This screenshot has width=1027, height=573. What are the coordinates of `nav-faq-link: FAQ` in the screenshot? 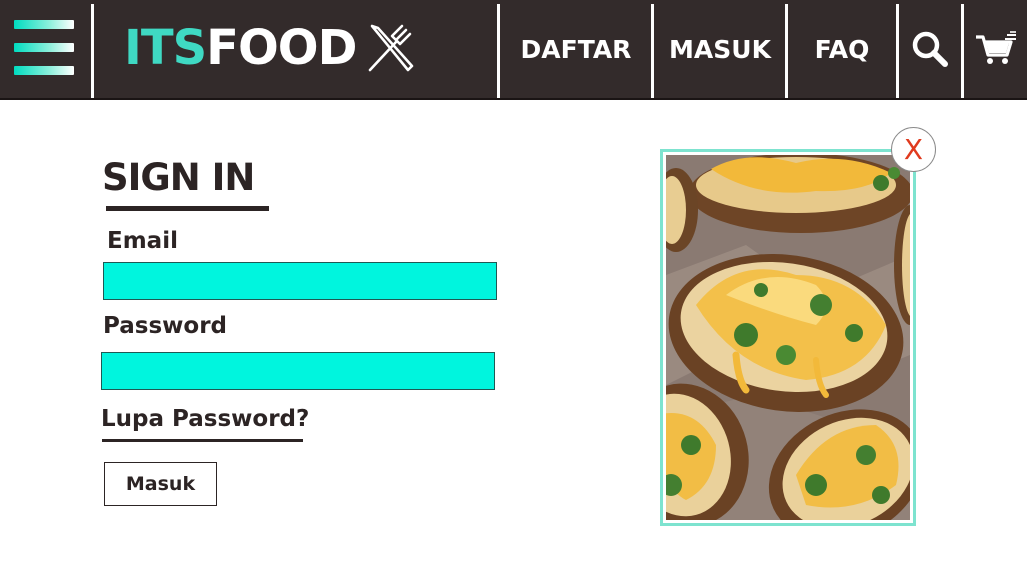 It's located at (842, 49).